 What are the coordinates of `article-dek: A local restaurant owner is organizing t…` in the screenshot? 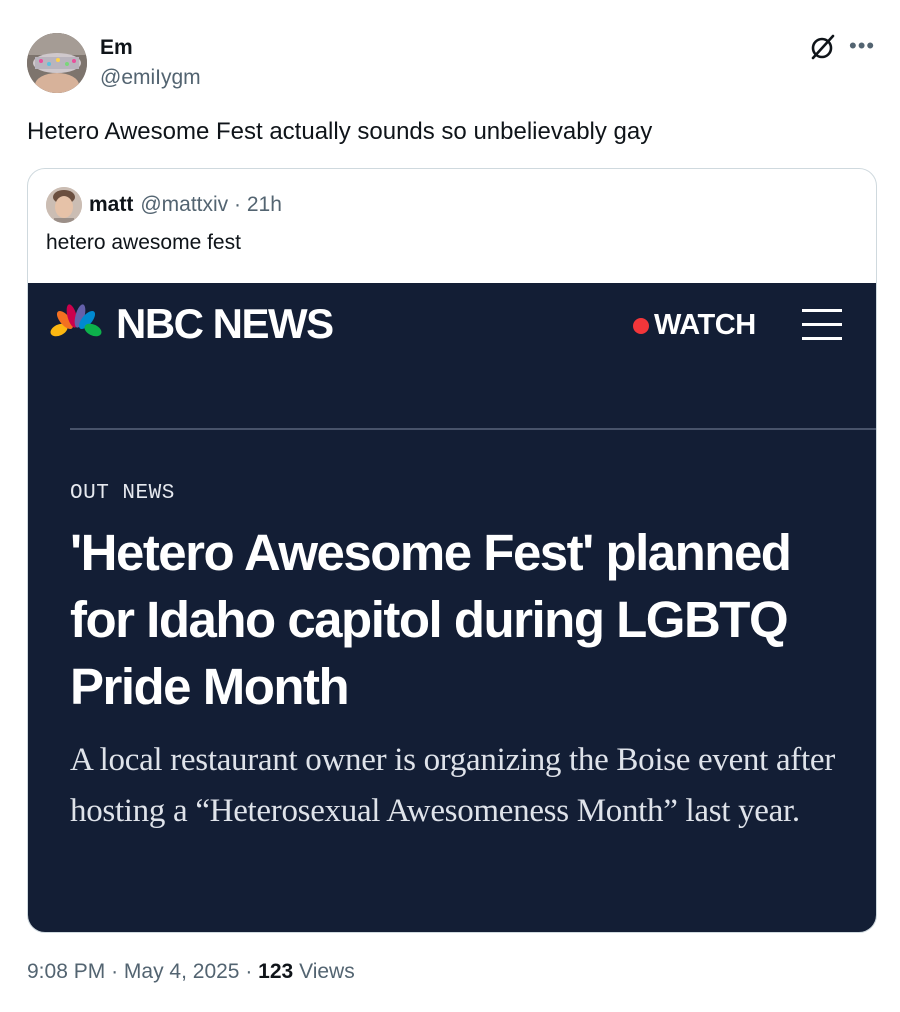 It's located at (452, 785).